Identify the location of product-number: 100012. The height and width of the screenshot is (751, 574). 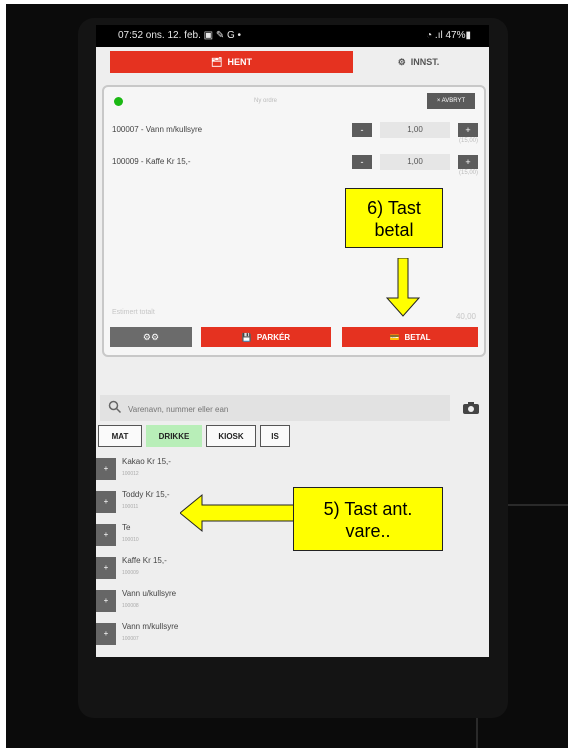
(130, 474).